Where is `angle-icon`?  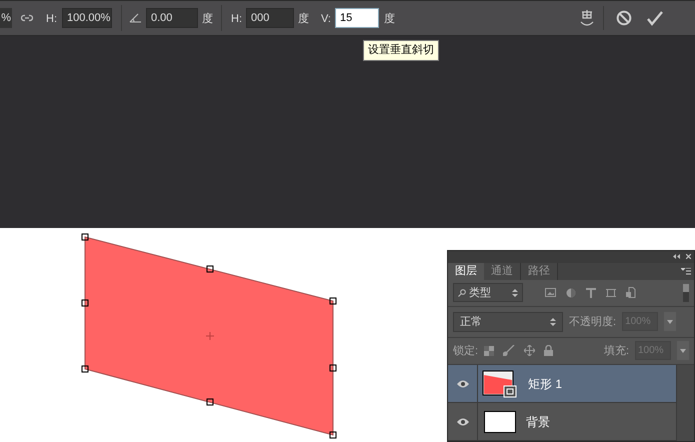 angle-icon is located at coordinates (135, 18).